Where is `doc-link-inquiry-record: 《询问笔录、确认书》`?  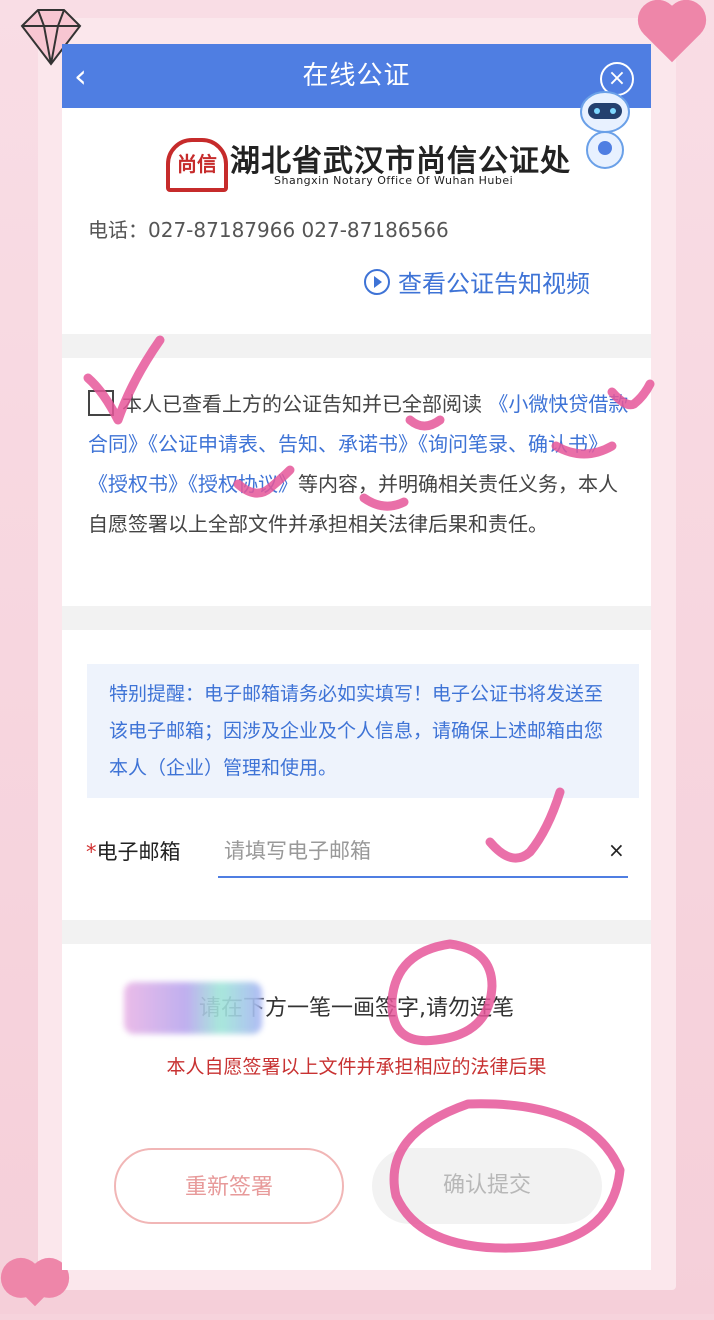 doc-link-inquiry-record: 《询问笔录、确认书》 is located at coordinates (513, 444).